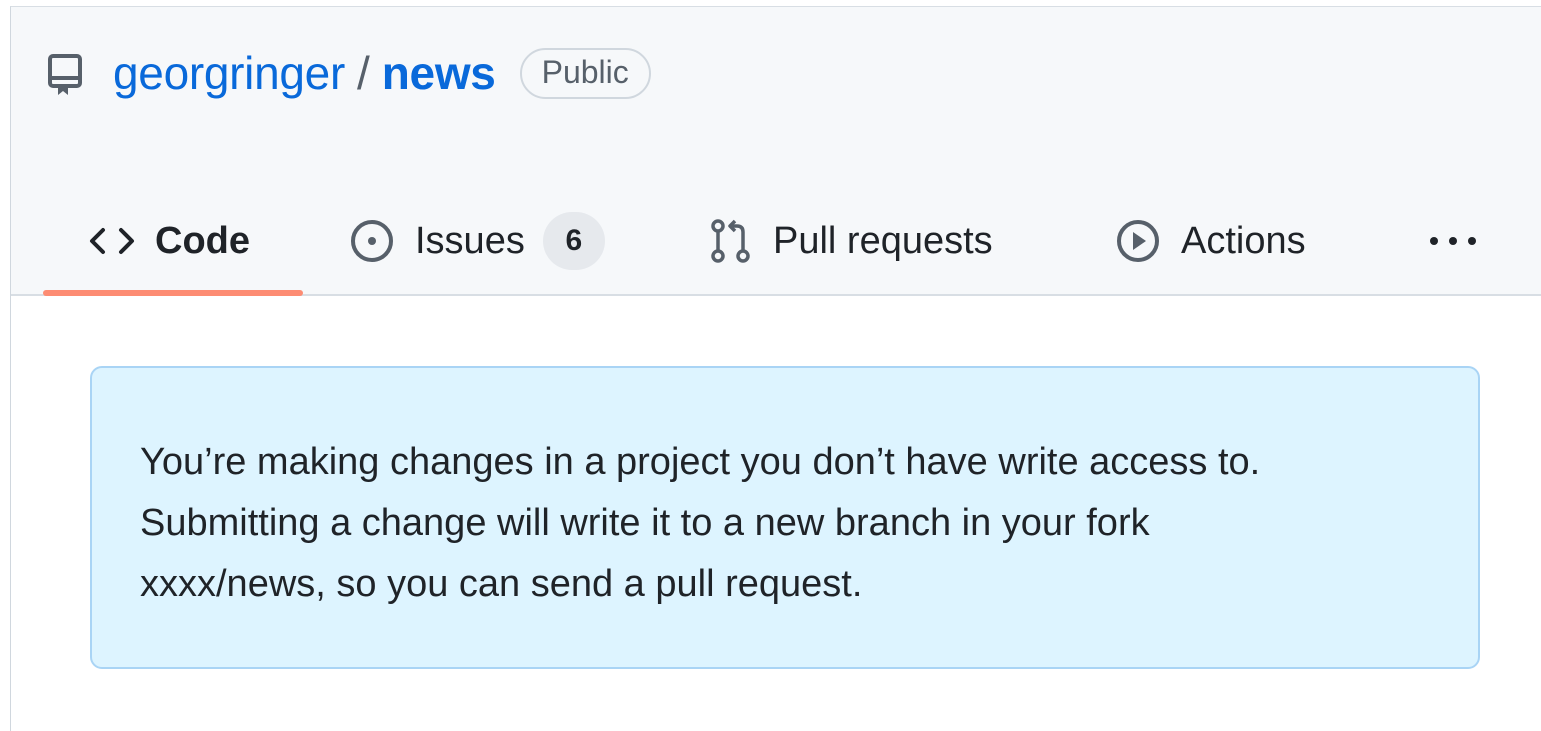  I want to click on repo-owner-link: georgringer, so click(229, 73).